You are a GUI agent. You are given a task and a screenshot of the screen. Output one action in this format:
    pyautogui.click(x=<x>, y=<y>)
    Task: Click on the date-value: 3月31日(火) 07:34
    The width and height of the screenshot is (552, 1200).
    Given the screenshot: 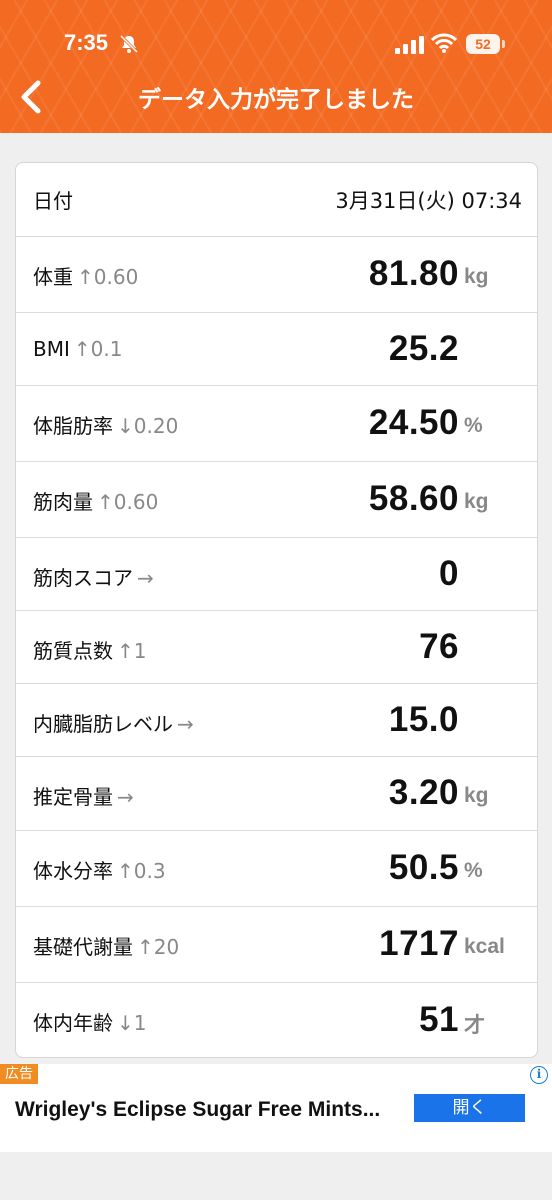 What is the action you would take?
    pyautogui.click(x=428, y=201)
    